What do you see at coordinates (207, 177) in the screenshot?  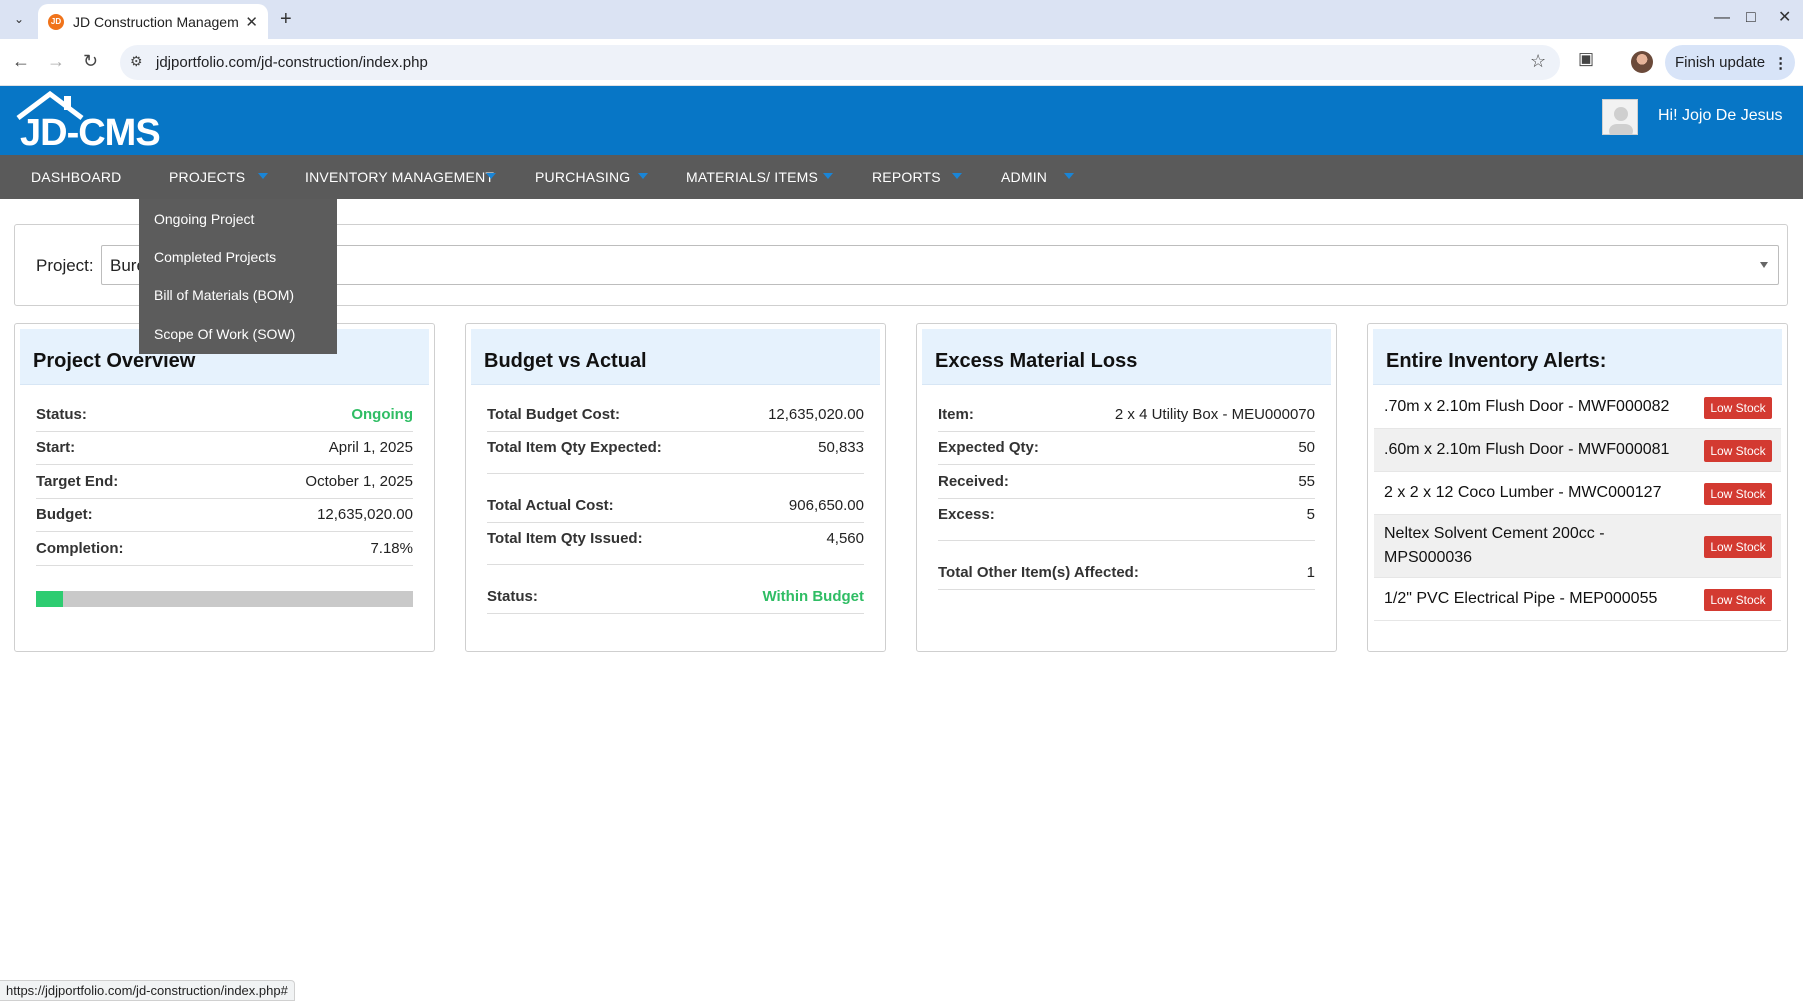 I see `nav-projects: PROJECTS` at bounding box center [207, 177].